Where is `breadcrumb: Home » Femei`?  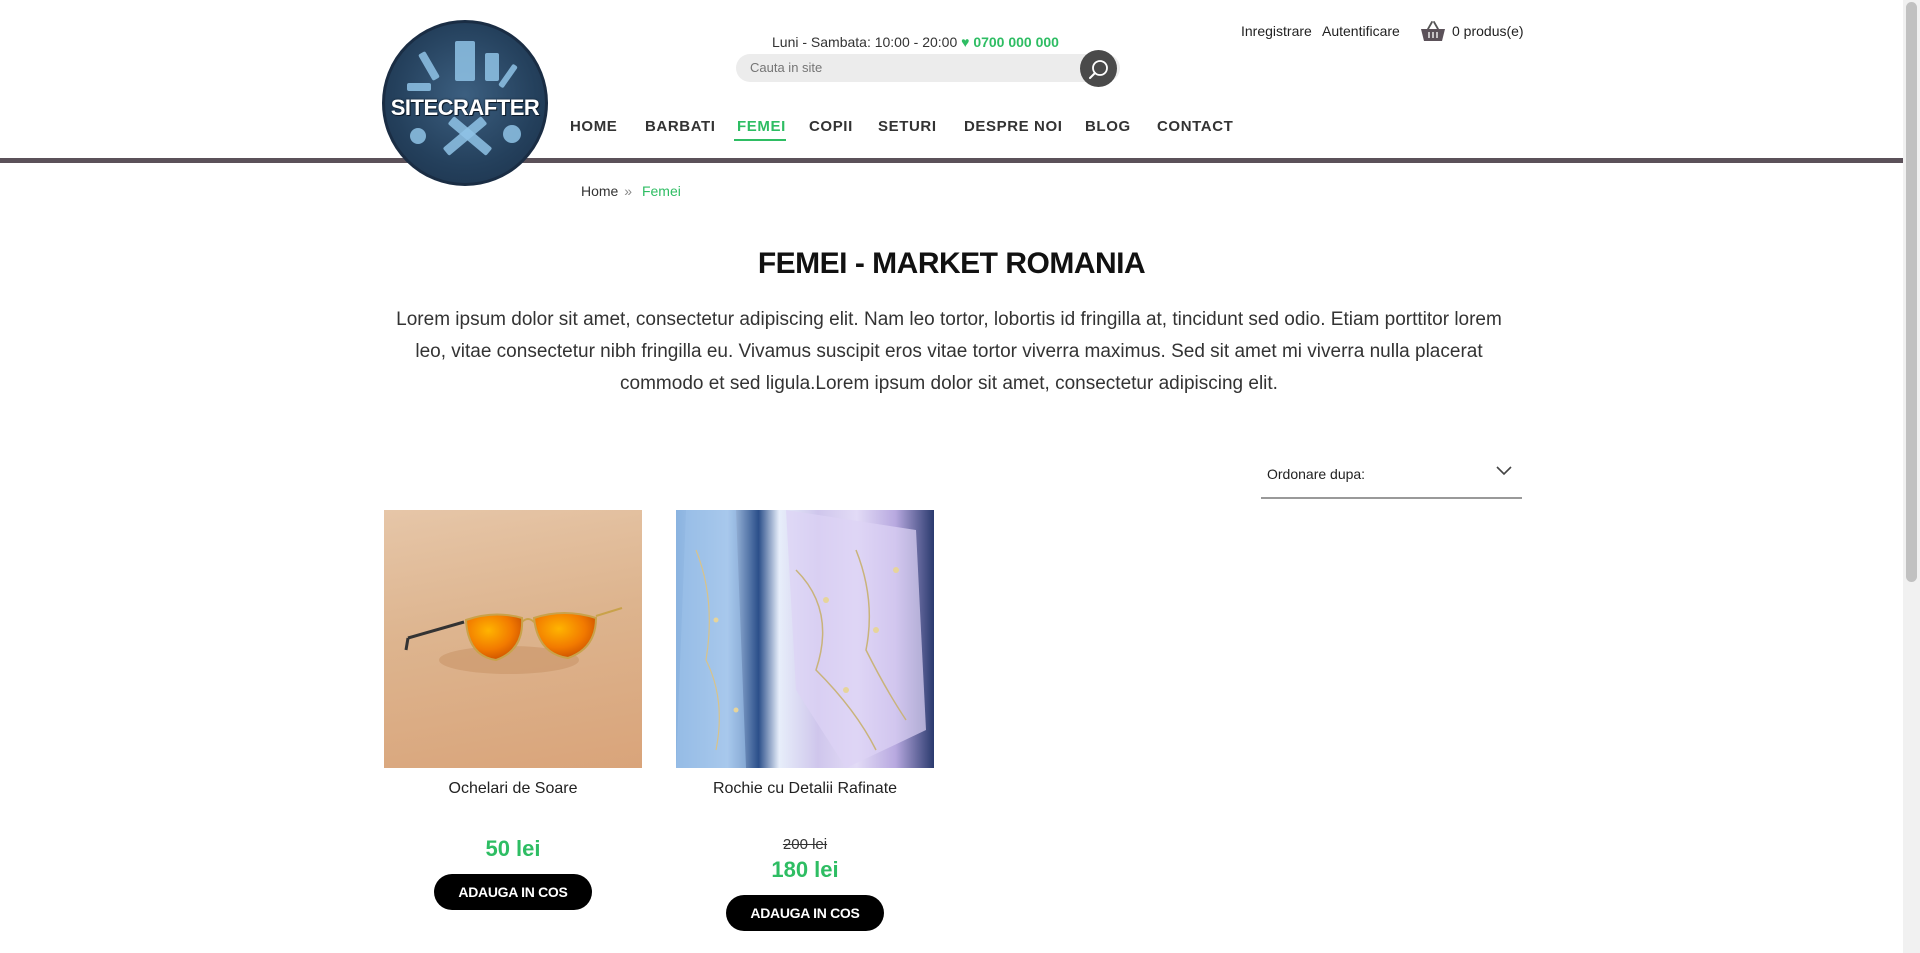
breadcrumb: Home » Femei is located at coordinates (631, 191).